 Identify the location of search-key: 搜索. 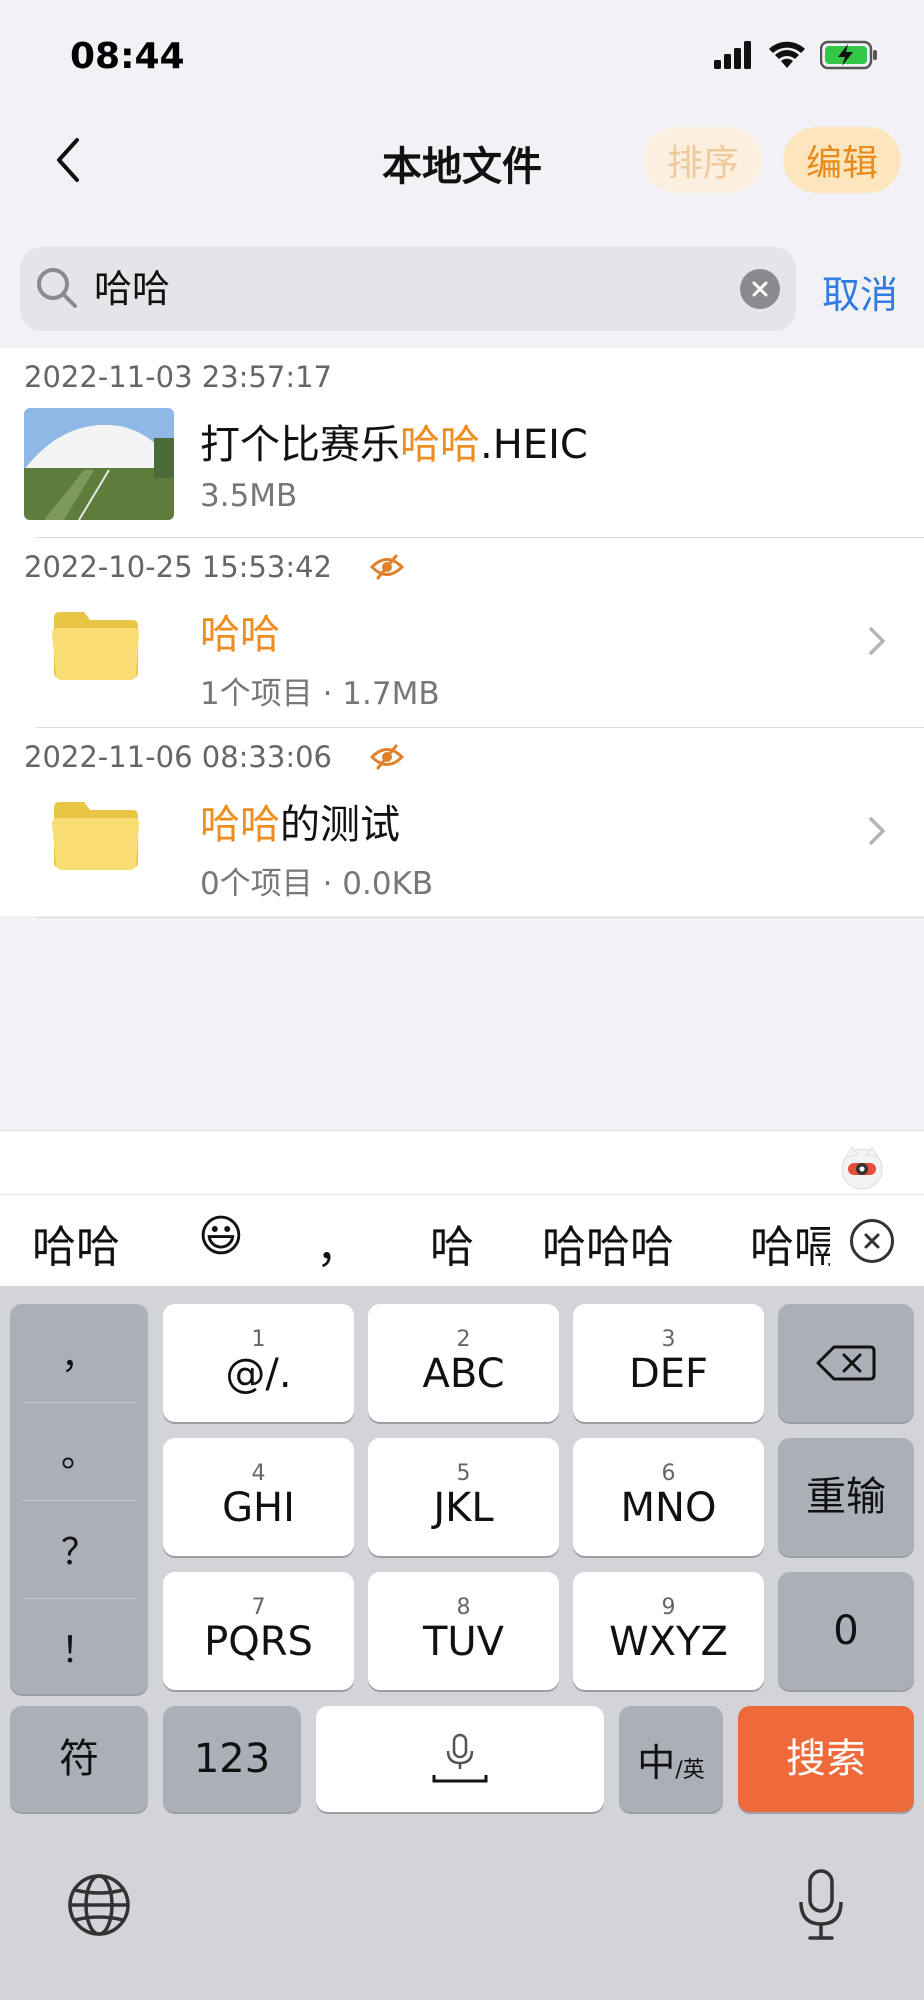
(826, 1759).